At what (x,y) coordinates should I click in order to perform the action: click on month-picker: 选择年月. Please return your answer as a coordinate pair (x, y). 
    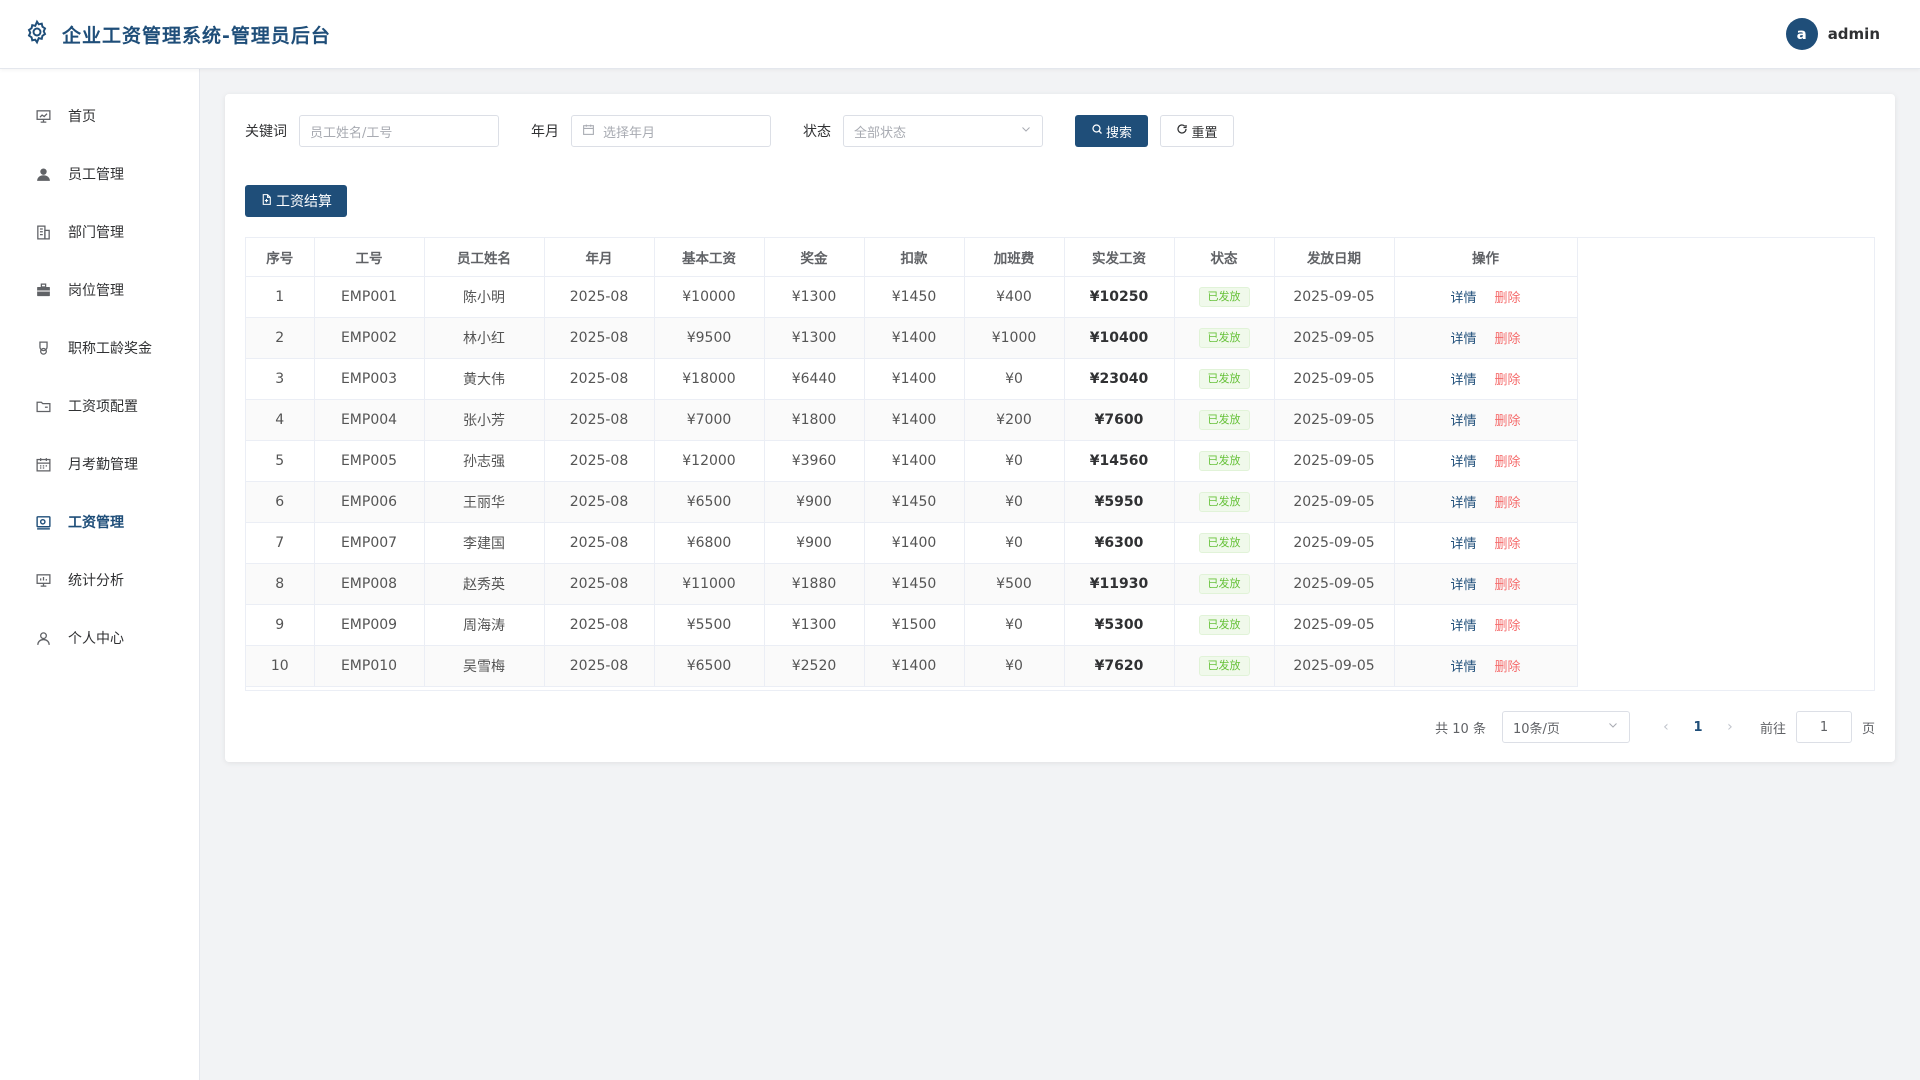
    Looking at the image, I should click on (671, 131).